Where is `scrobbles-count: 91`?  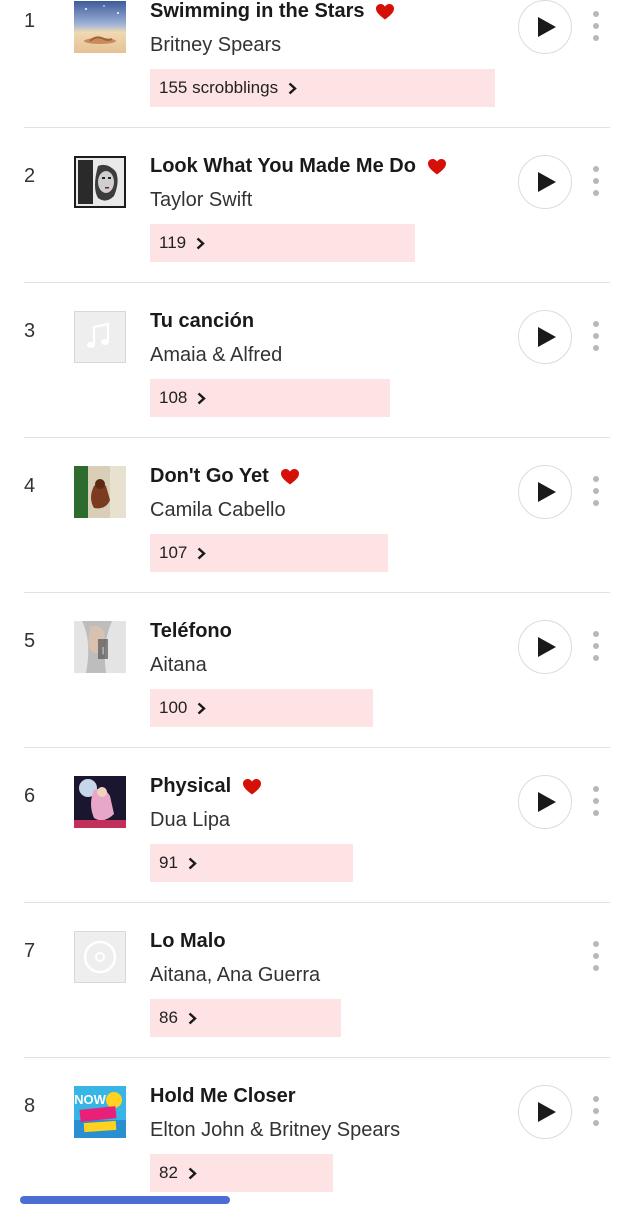 scrobbles-count: 91 is located at coordinates (168, 862).